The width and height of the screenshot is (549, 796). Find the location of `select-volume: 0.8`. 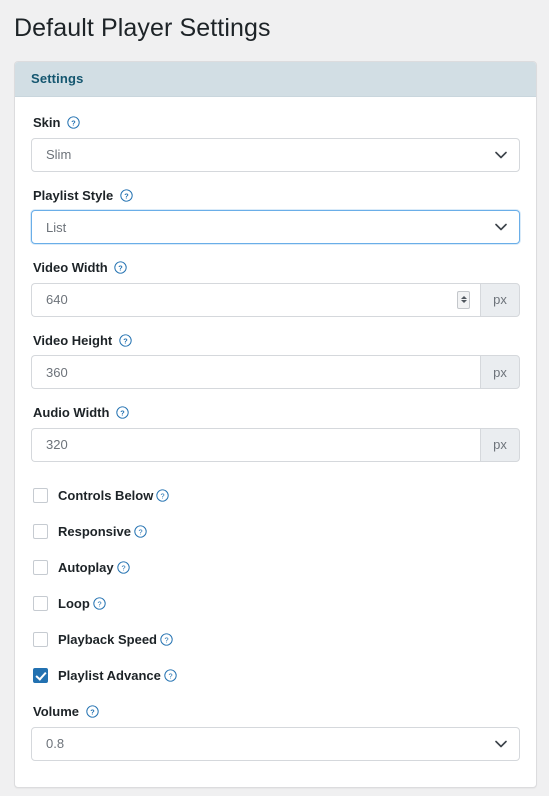

select-volume: 0.8 is located at coordinates (275, 743).